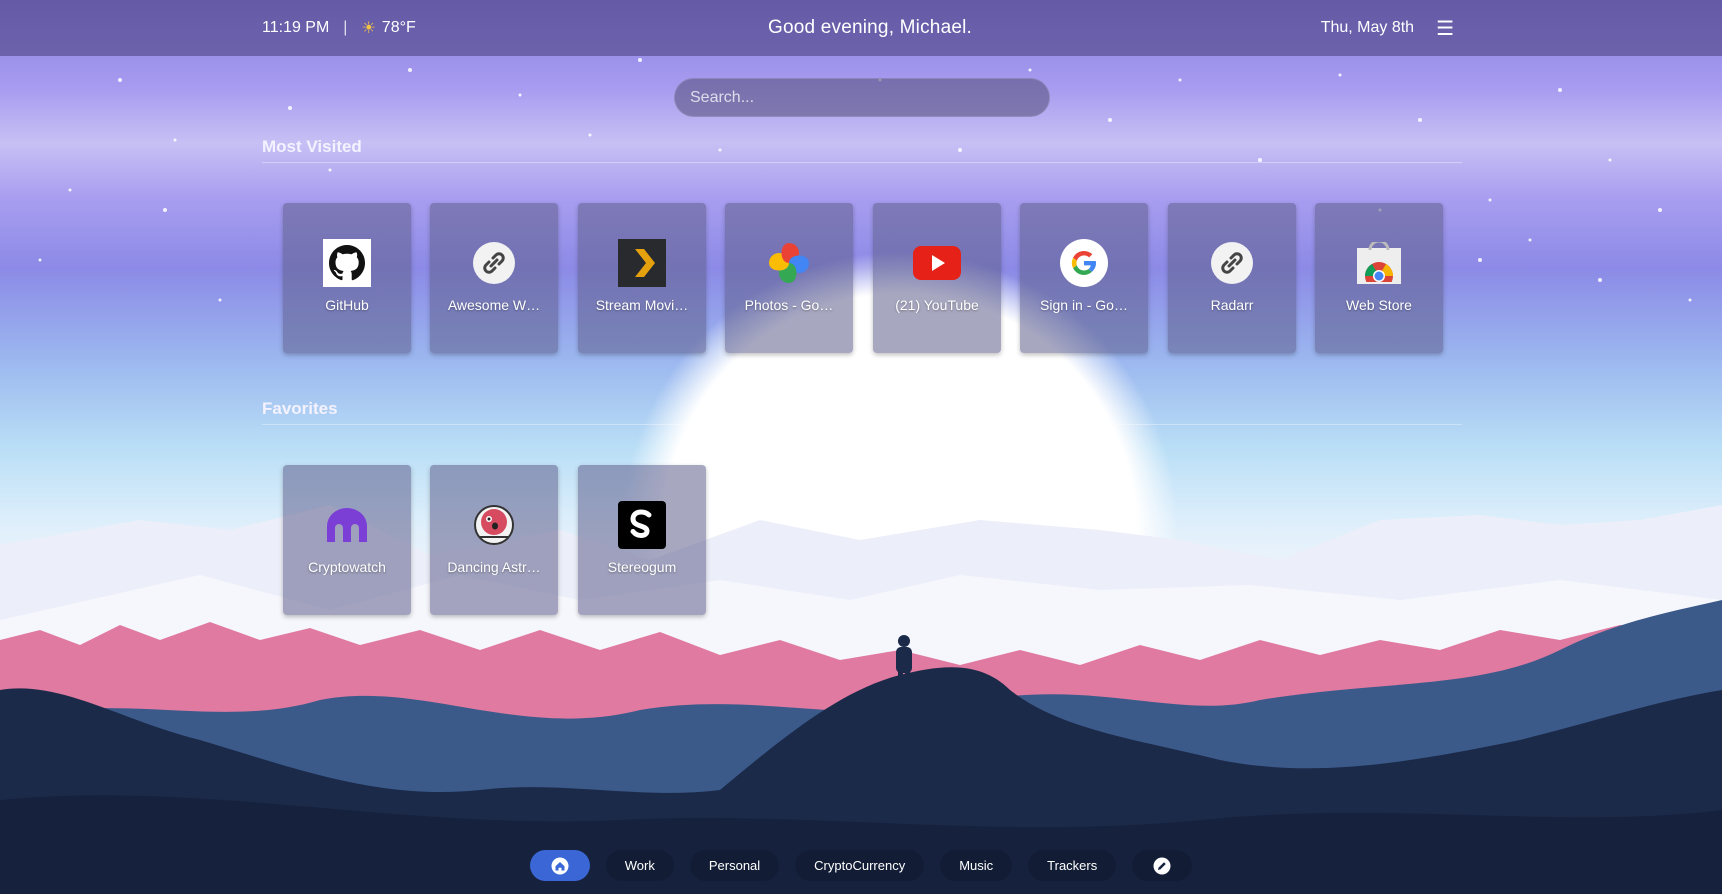  Describe the element at coordinates (870, 27) in the screenshot. I see `greeting: Good evening, Michael.` at that location.